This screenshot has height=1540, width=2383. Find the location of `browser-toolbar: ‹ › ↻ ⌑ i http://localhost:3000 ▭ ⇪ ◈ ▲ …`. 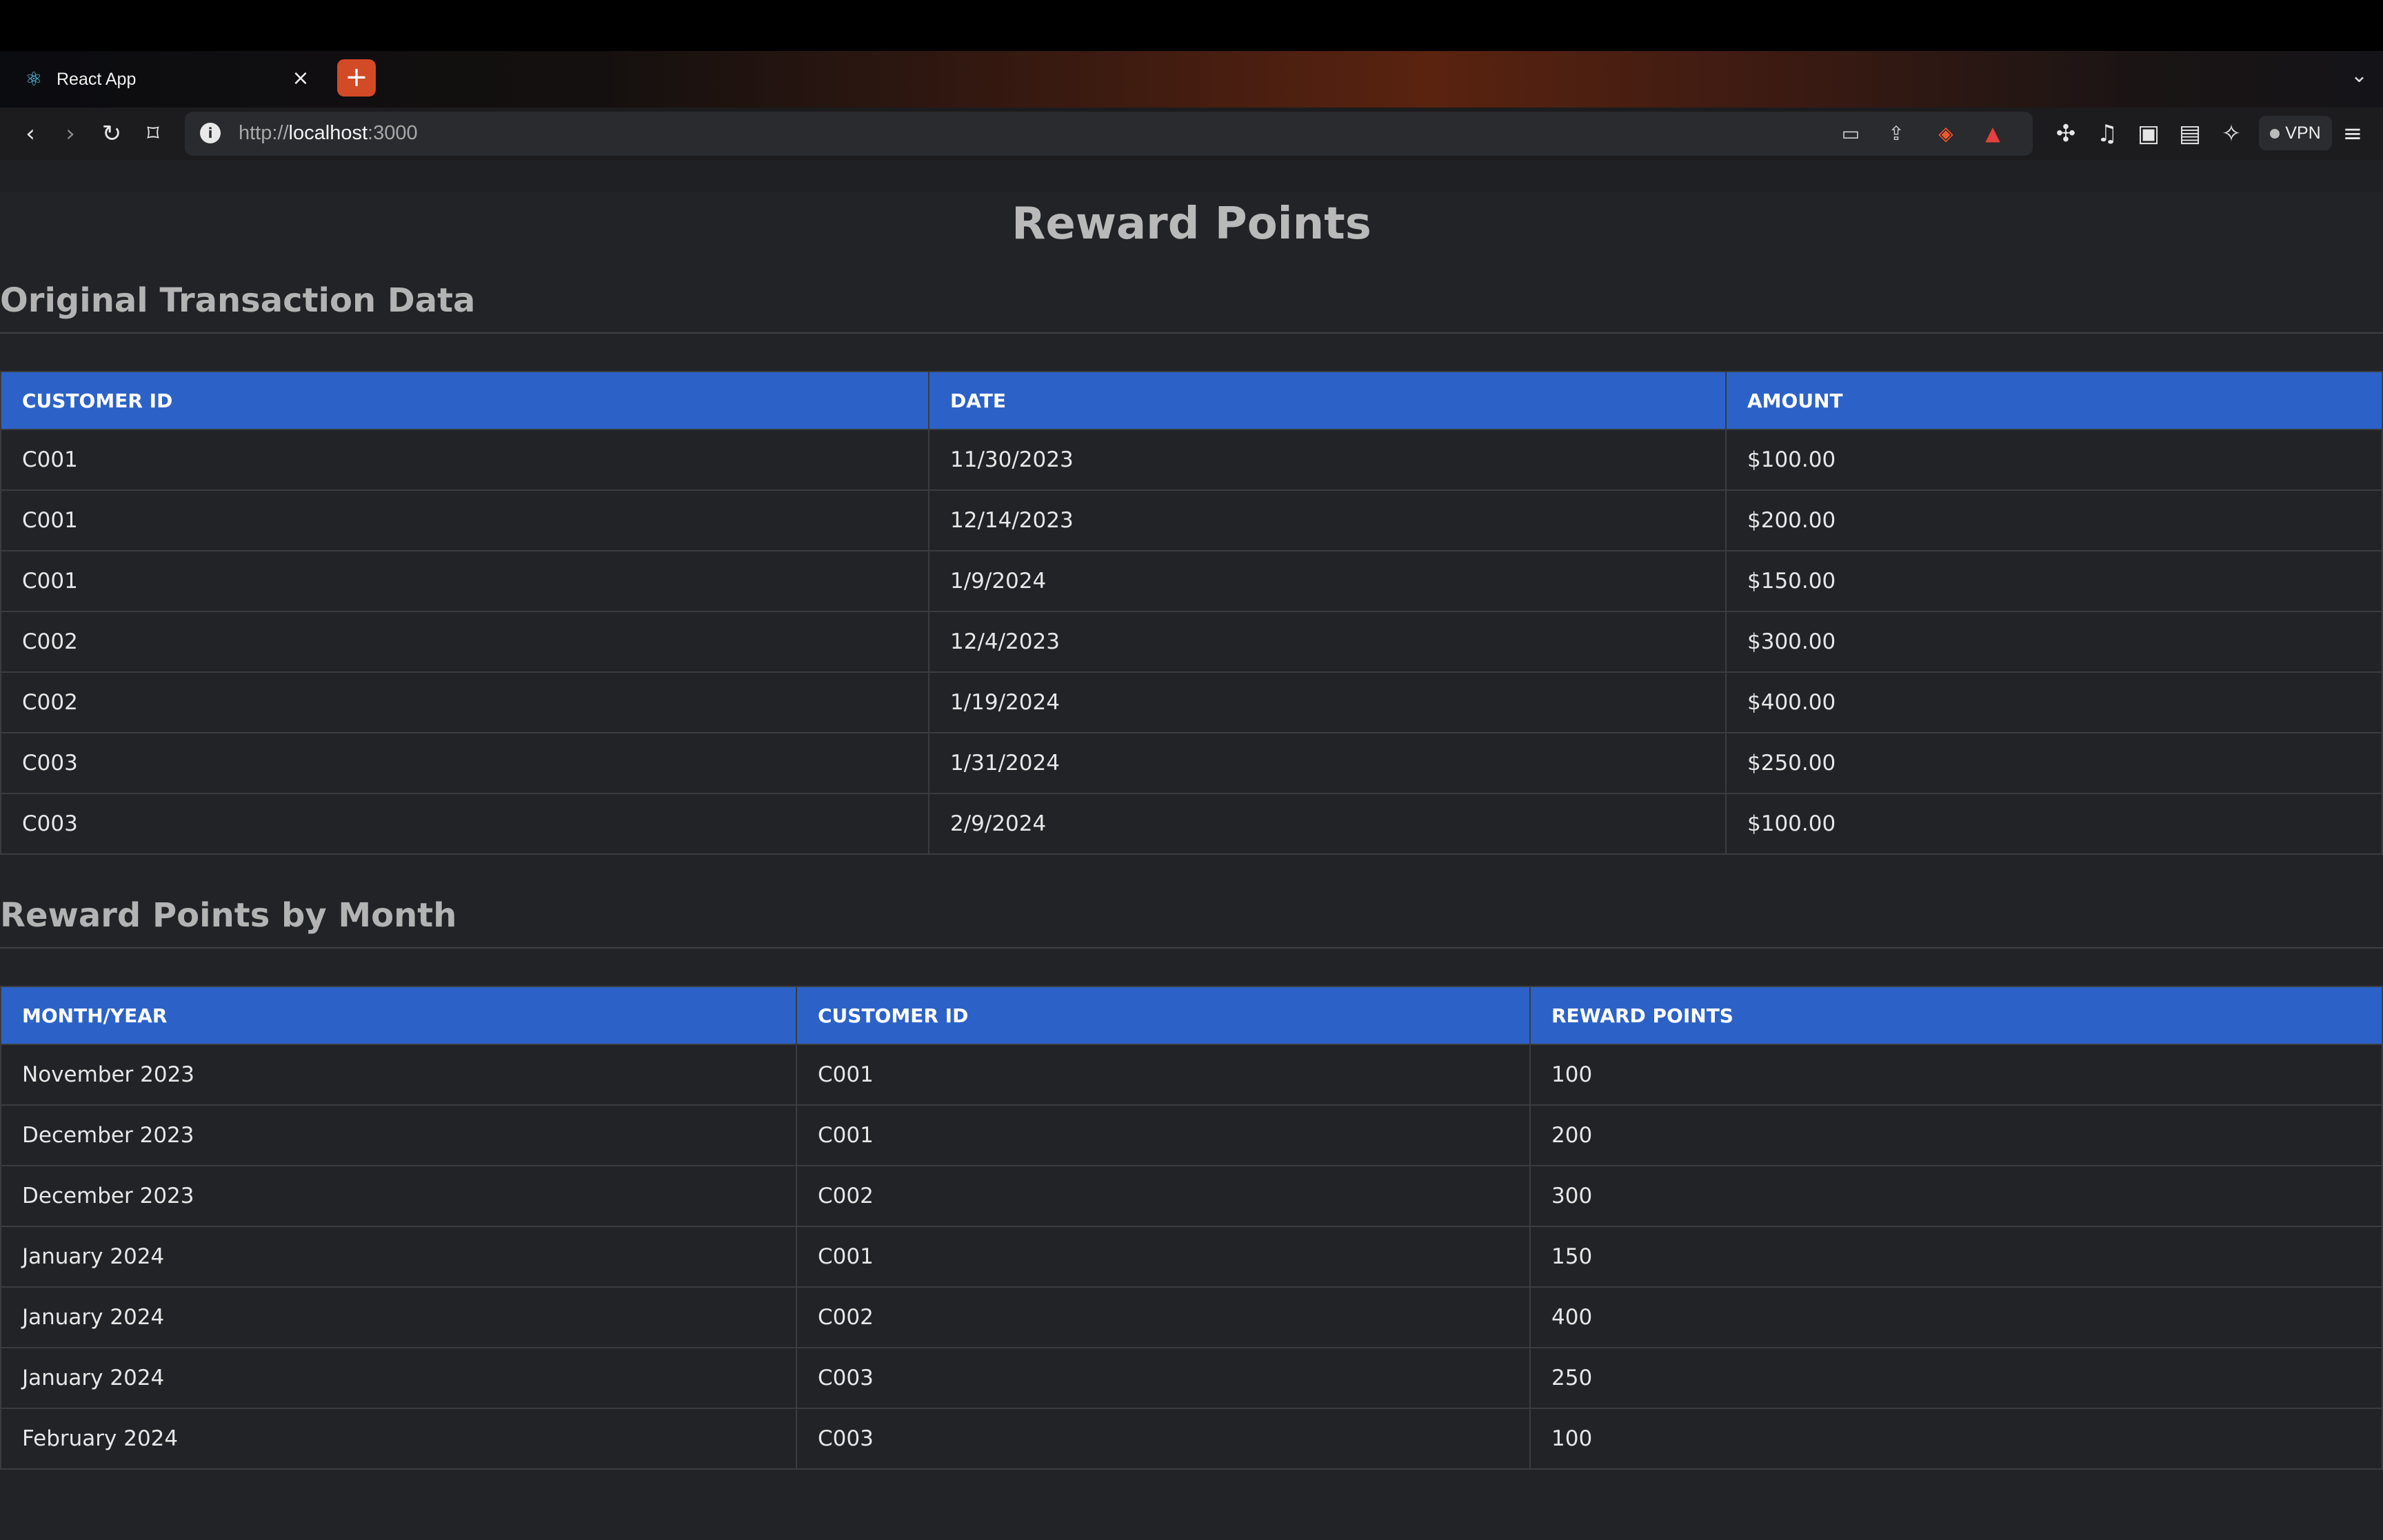

browser-toolbar: ‹ › ↻ ⌑ i http://localhost:3000 ▭ ⇪ ◈ ▲ … is located at coordinates (1191, 134).